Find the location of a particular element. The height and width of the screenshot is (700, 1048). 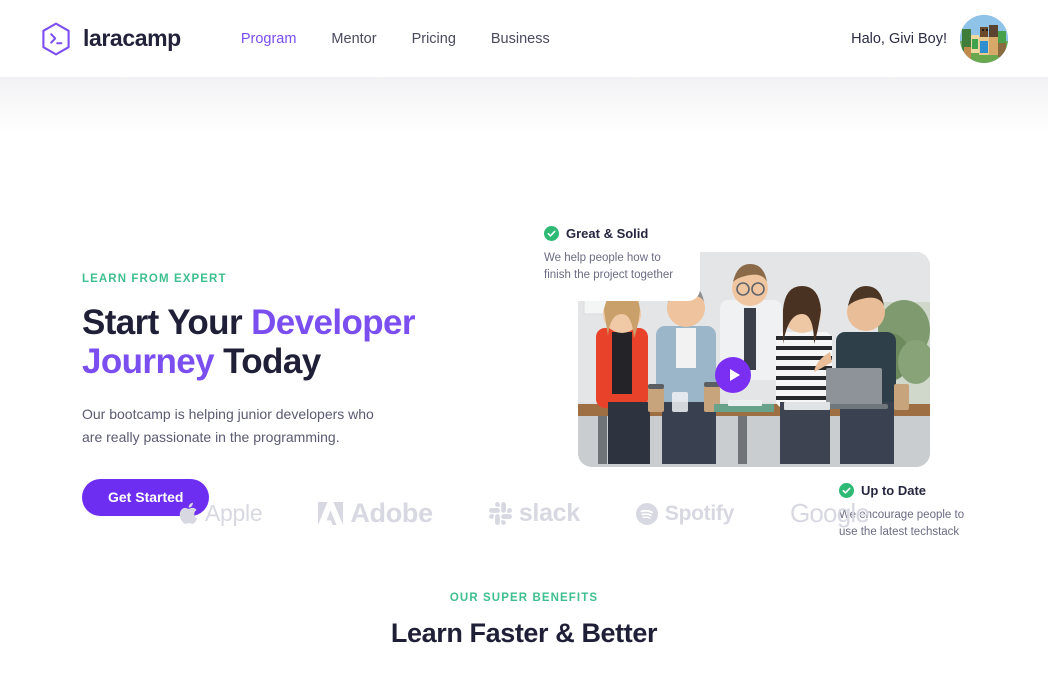

headline-part-2: Today is located at coordinates (267, 362).